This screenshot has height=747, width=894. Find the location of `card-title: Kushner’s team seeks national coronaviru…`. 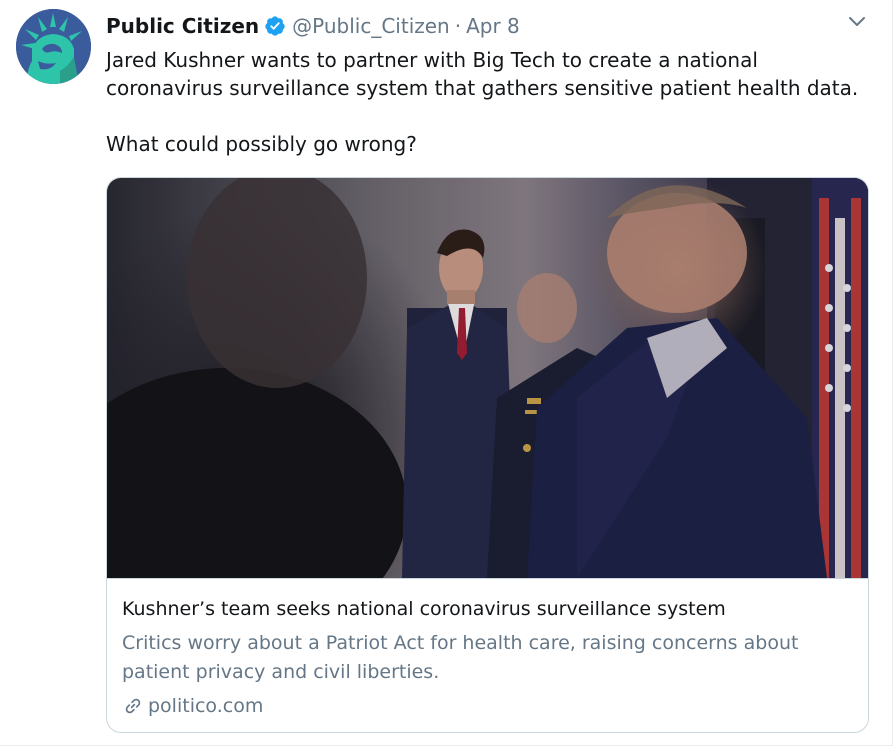

card-title: Kushner’s team seeks national coronaviru… is located at coordinates (424, 609).